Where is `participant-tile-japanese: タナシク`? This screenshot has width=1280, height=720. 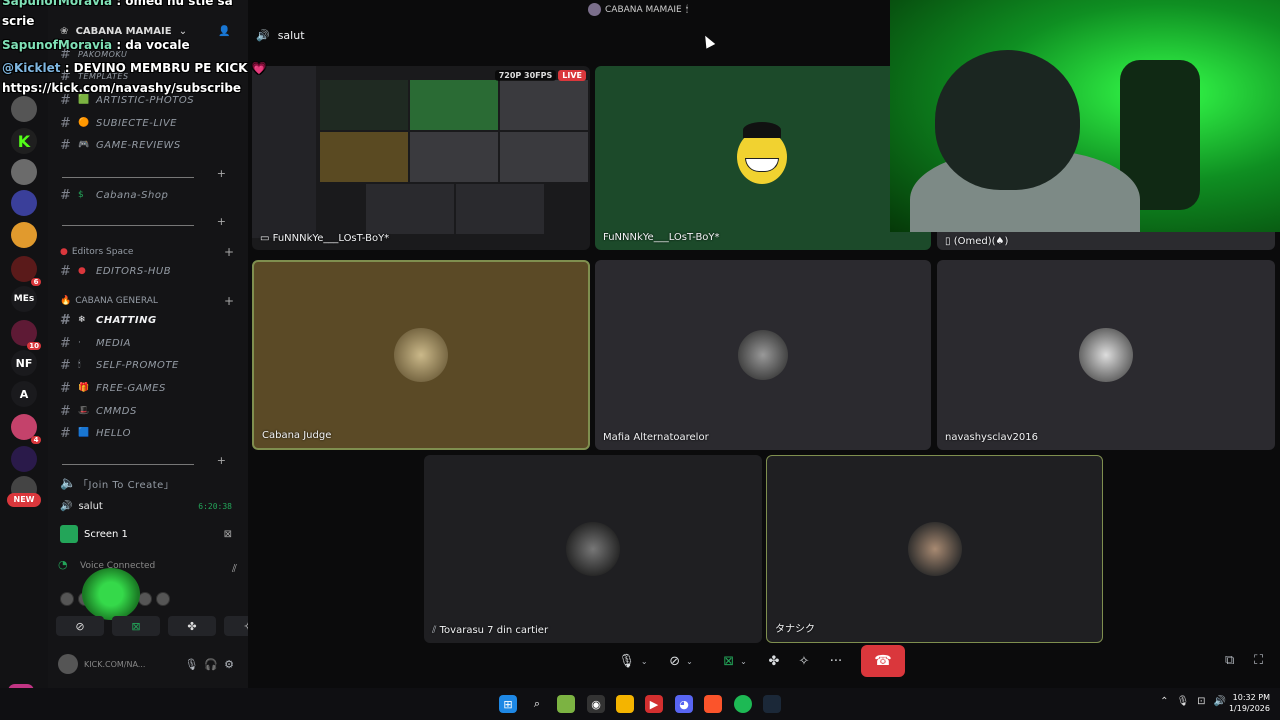
participant-tile-japanese: タナシク is located at coordinates (934, 549).